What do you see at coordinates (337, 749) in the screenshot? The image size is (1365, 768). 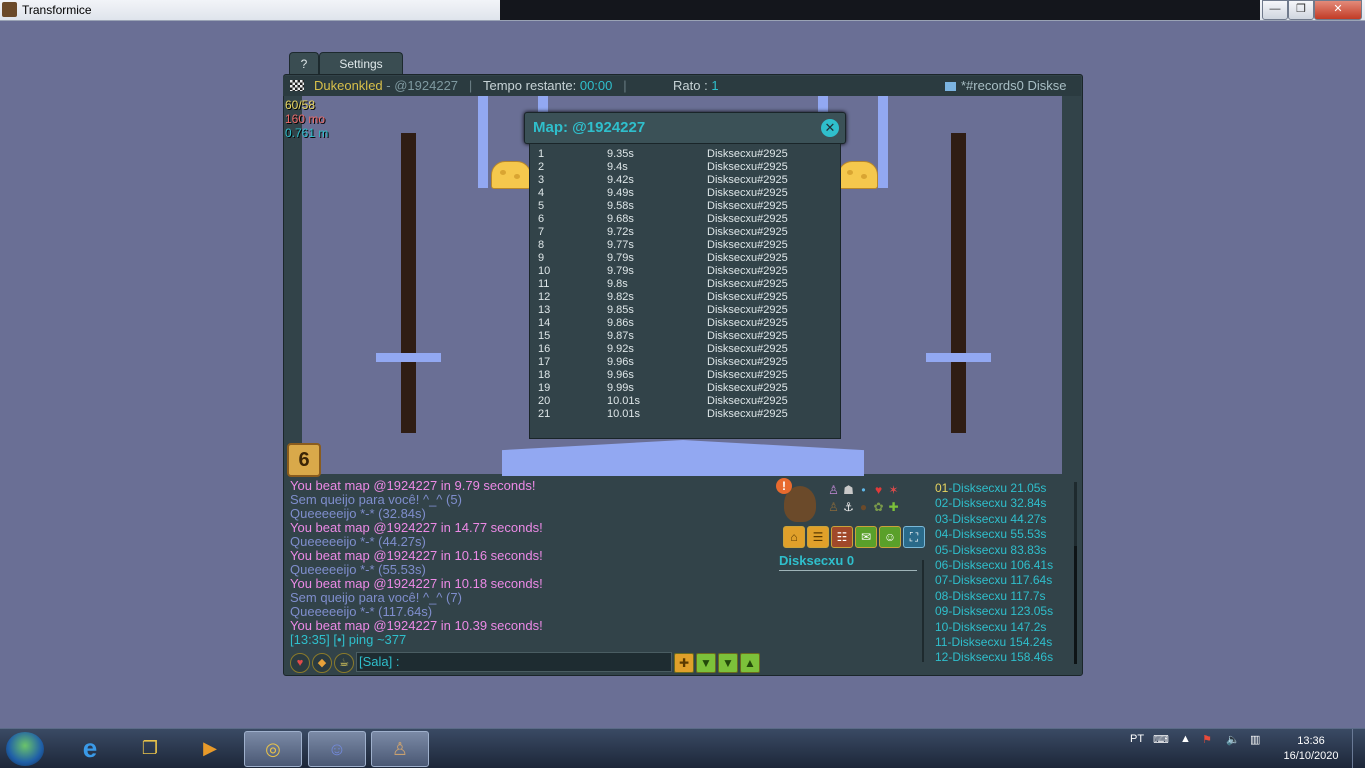 I see `discord-taskbar-icon: ☺` at bounding box center [337, 749].